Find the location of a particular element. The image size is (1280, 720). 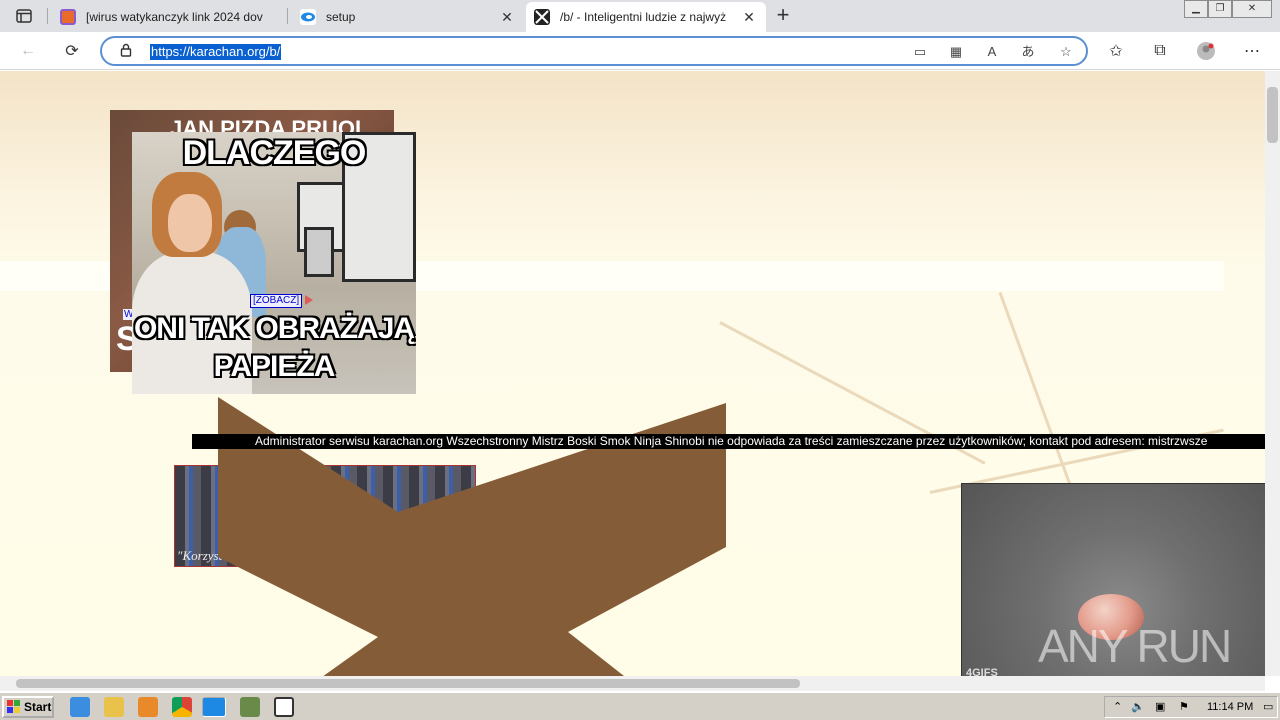

start-button: Start is located at coordinates (28, 707).